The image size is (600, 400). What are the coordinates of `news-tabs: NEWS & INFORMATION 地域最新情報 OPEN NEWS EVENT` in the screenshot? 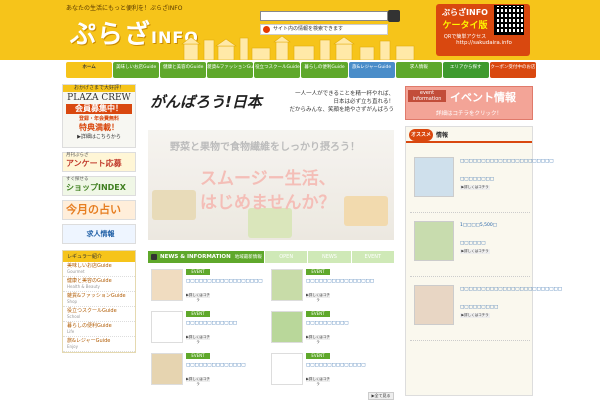 It's located at (271, 257).